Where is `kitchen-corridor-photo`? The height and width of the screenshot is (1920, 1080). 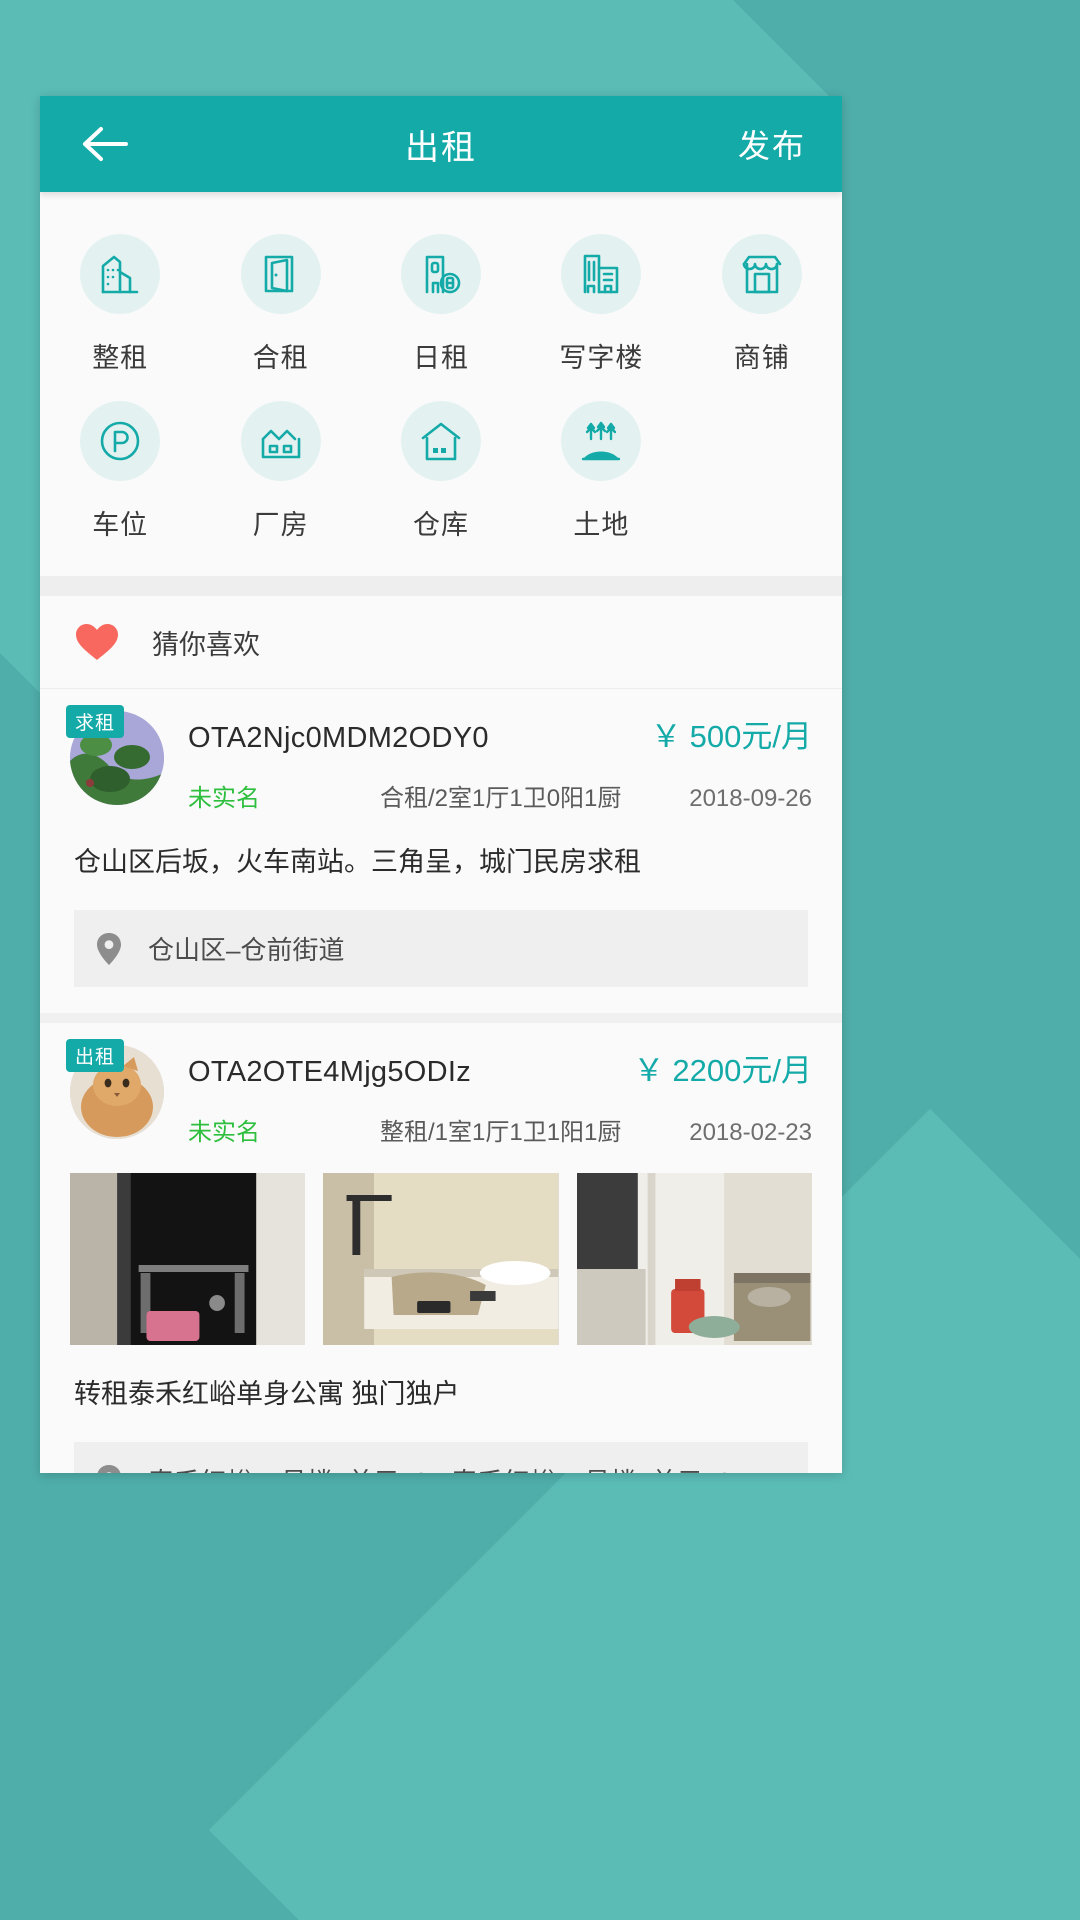
kitchen-corridor-photo is located at coordinates (694, 1259).